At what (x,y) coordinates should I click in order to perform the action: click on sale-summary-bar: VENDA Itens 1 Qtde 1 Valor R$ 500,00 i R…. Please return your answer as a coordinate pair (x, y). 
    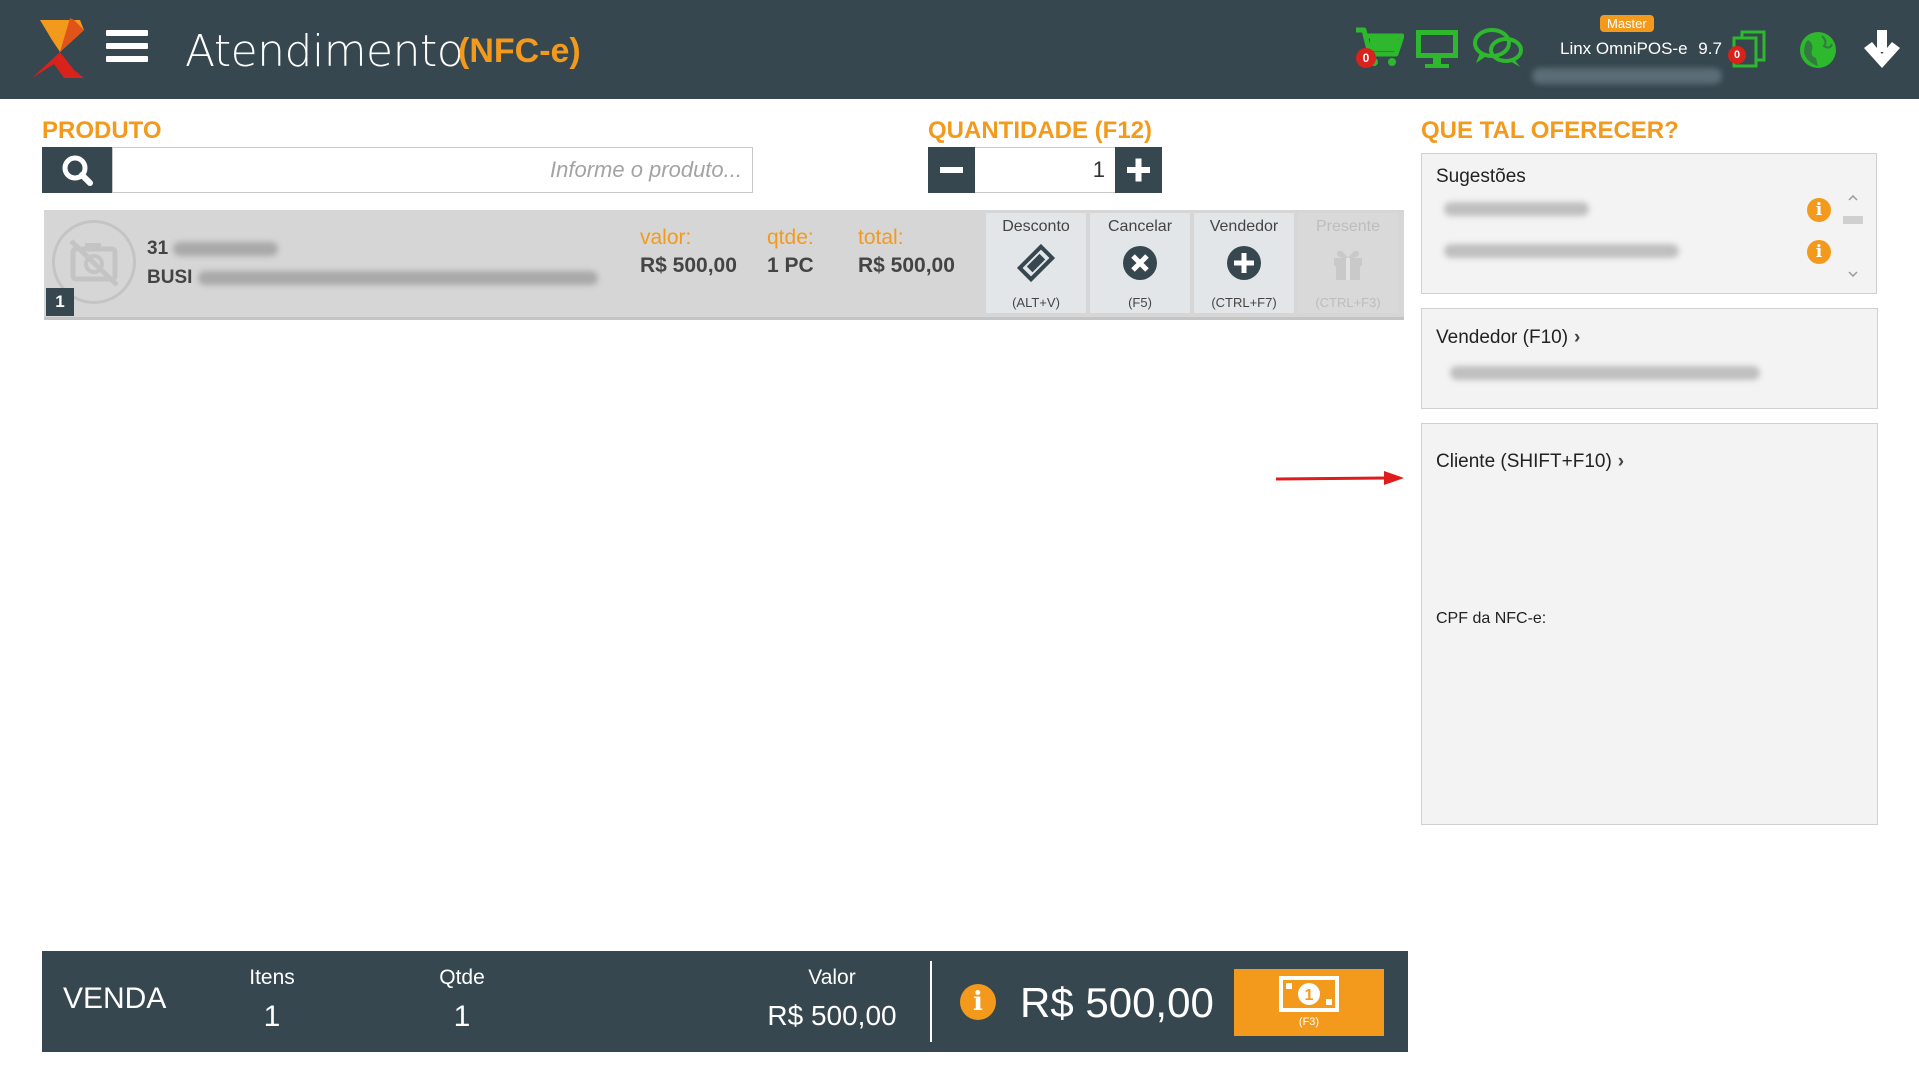
    Looking at the image, I should click on (725, 1001).